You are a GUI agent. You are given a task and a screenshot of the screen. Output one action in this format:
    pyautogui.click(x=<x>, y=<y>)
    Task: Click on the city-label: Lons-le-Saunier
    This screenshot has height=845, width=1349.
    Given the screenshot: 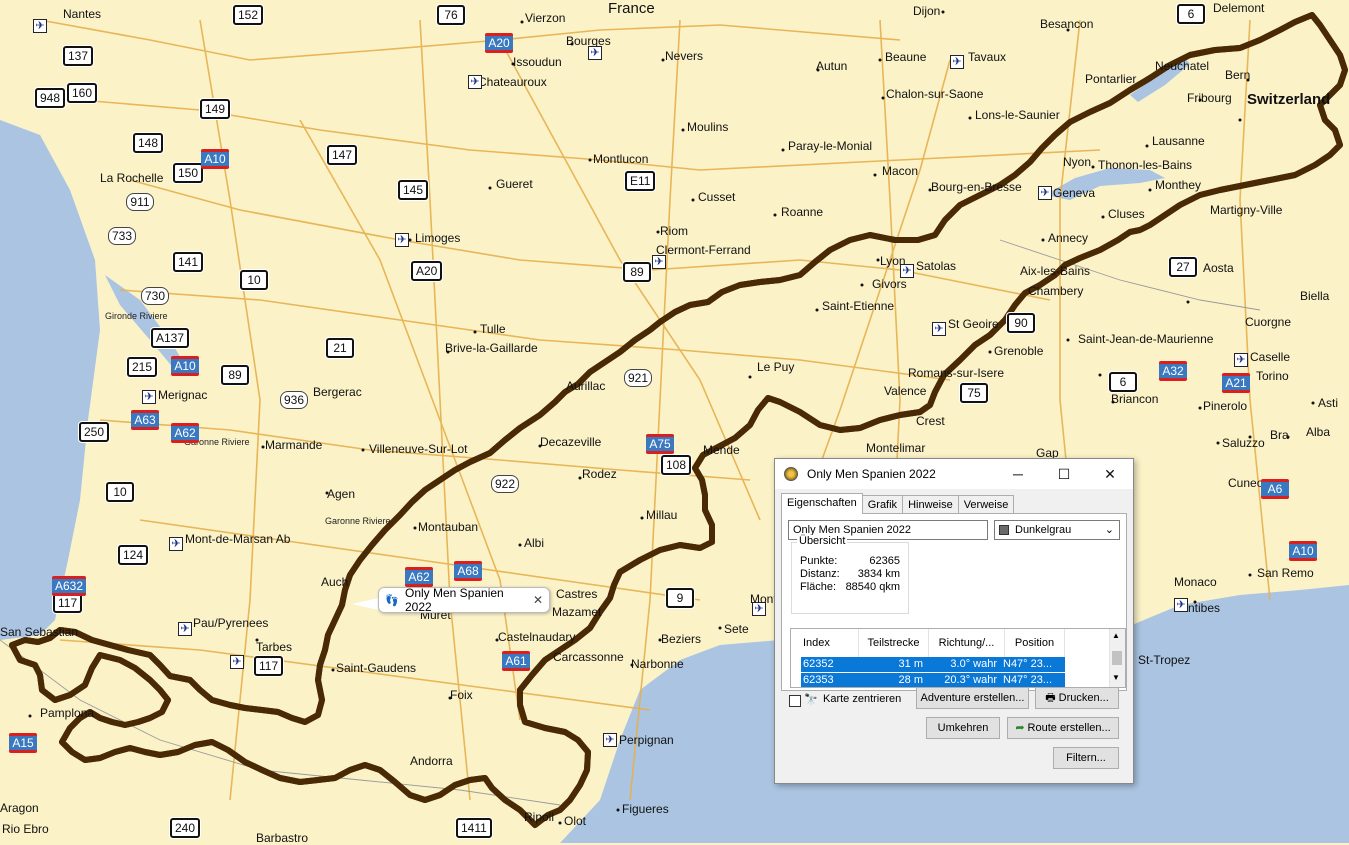 What is the action you would take?
    pyautogui.click(x=1017, y=115)
    